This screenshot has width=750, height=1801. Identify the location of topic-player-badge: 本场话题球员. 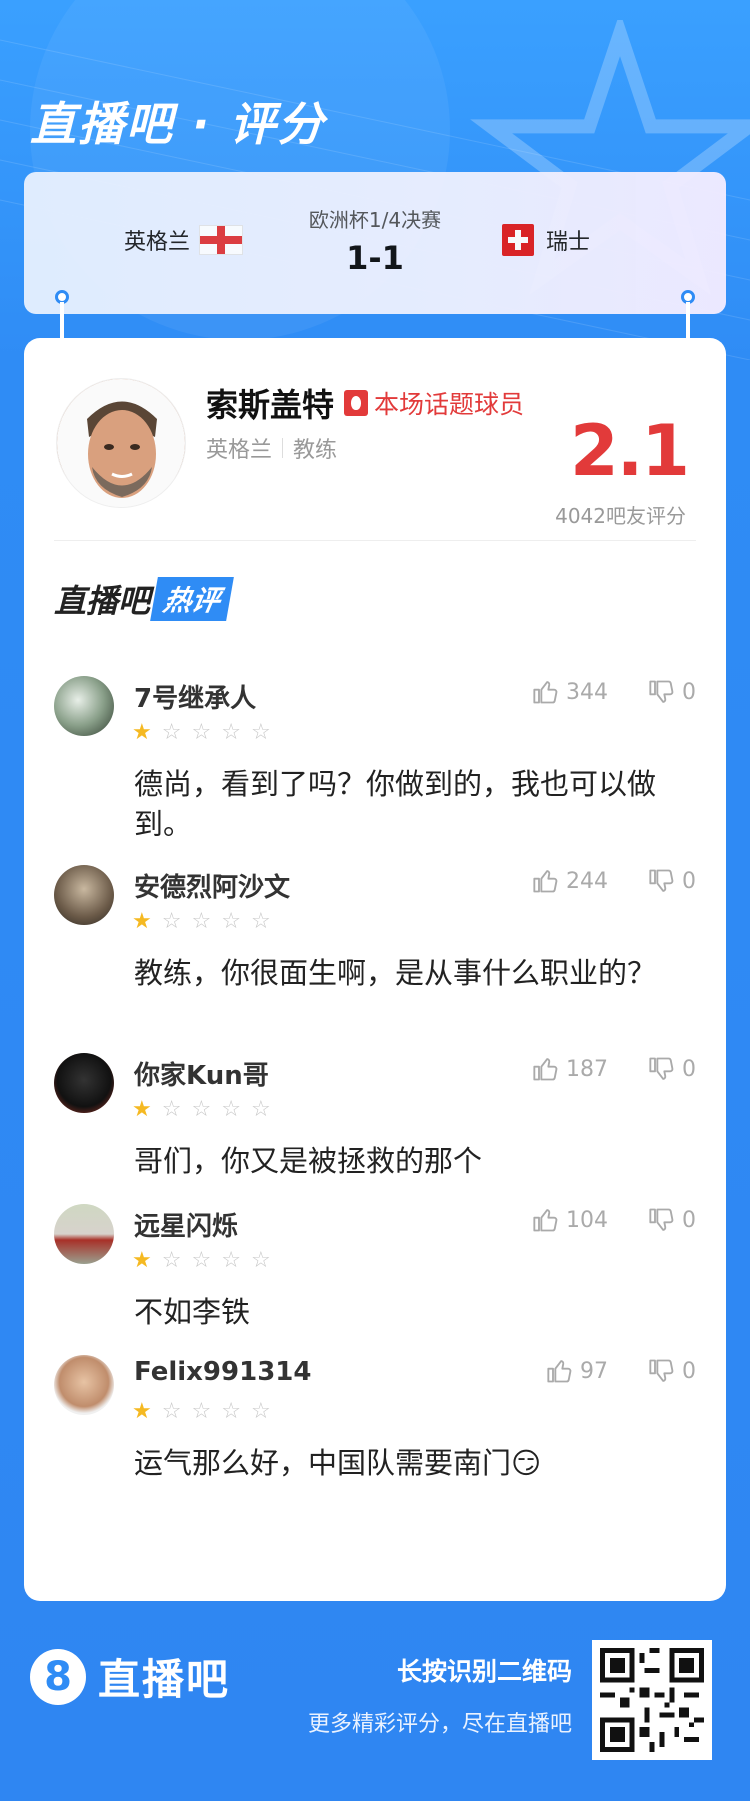
(434, 403).